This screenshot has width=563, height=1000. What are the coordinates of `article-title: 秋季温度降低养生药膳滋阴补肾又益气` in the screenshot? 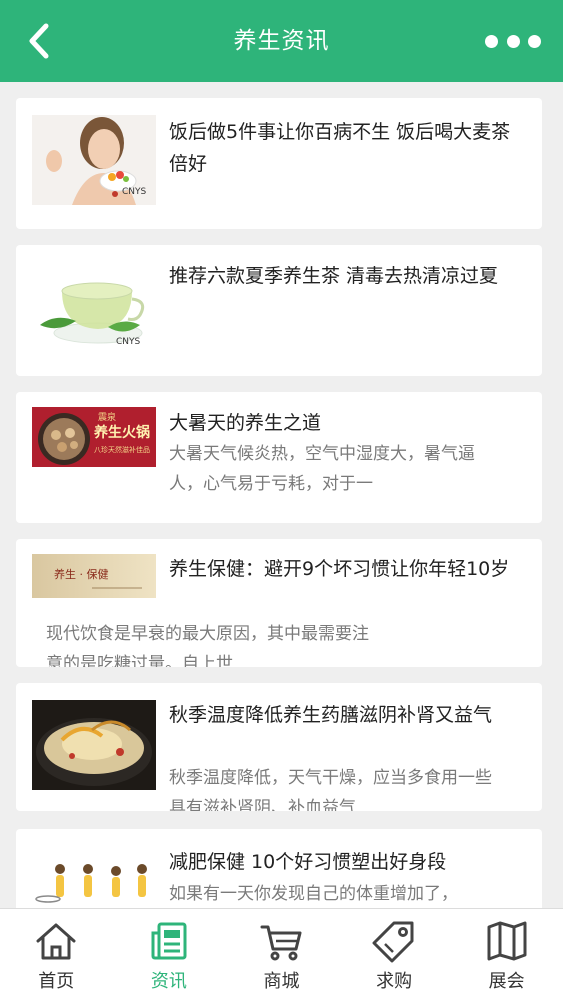 It's located at (331, 715).